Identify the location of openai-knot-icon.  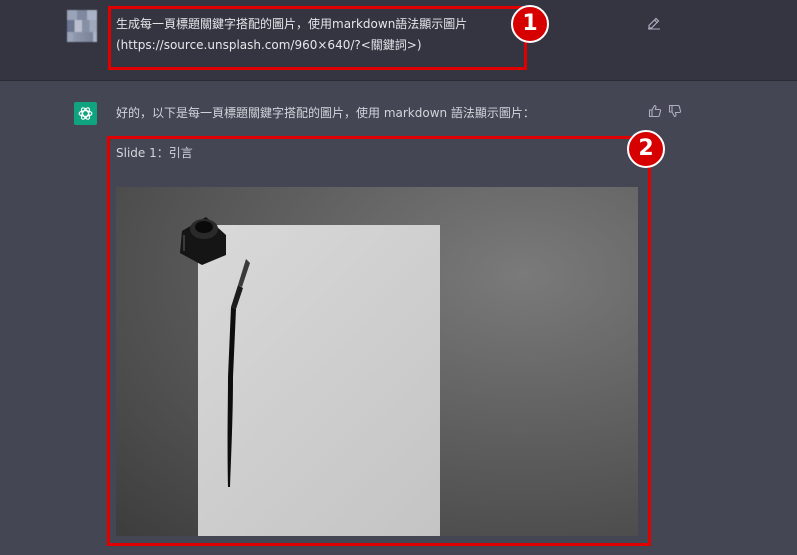
(85, 113).